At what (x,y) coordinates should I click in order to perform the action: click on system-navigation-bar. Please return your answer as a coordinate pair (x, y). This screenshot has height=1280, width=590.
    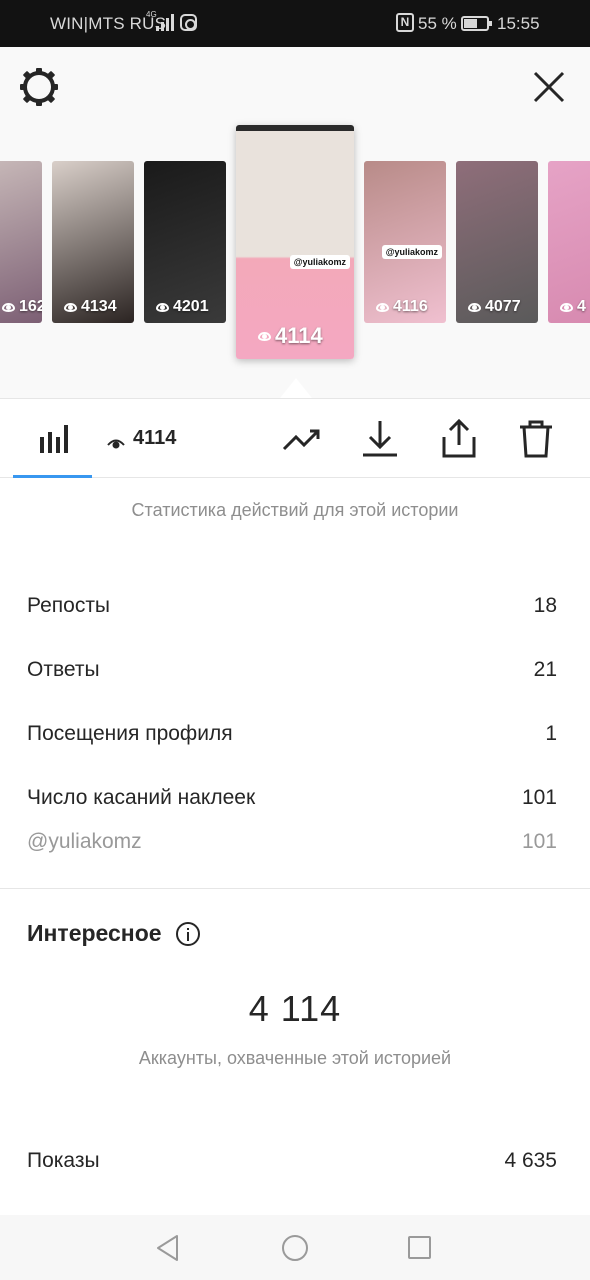
    Looking at the image, I should click on (295, 1247).